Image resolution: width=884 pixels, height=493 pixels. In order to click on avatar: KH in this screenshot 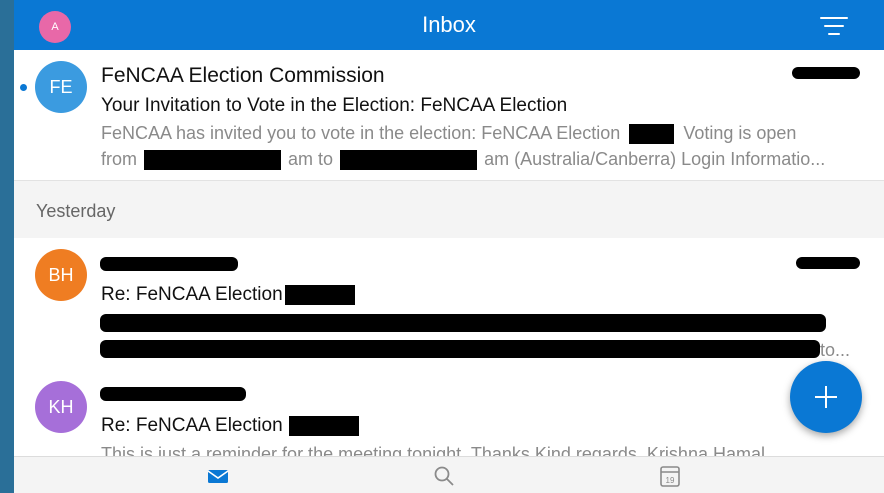, I will do `click(61, 407)`.